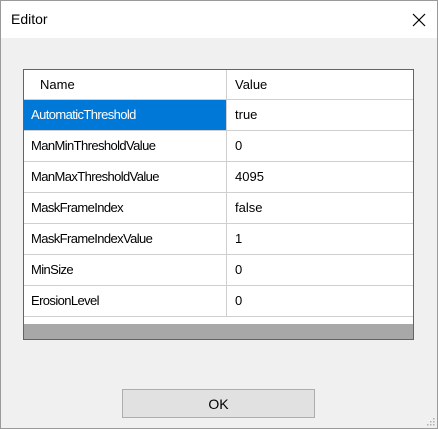 The image size is (438, 429). I want to click on property-name-cell: MinSize, so click(125, 270).